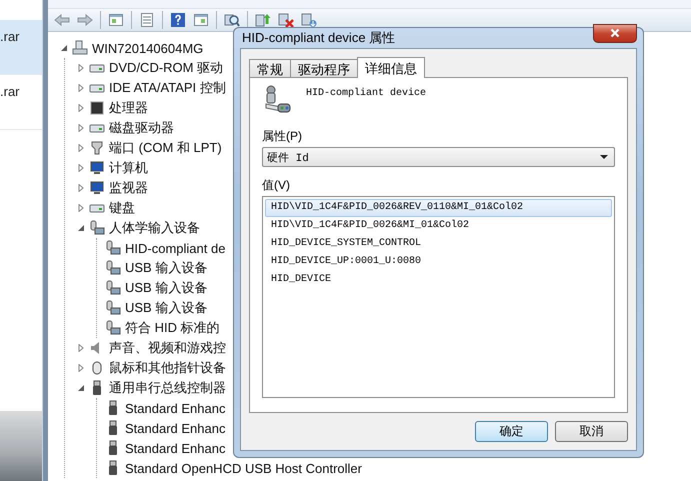 The width and height of the screenshot is (691, 481). Describe the element at coordinates (391, 67) in the screenshot. I see `tab: 详细信息` at that location.